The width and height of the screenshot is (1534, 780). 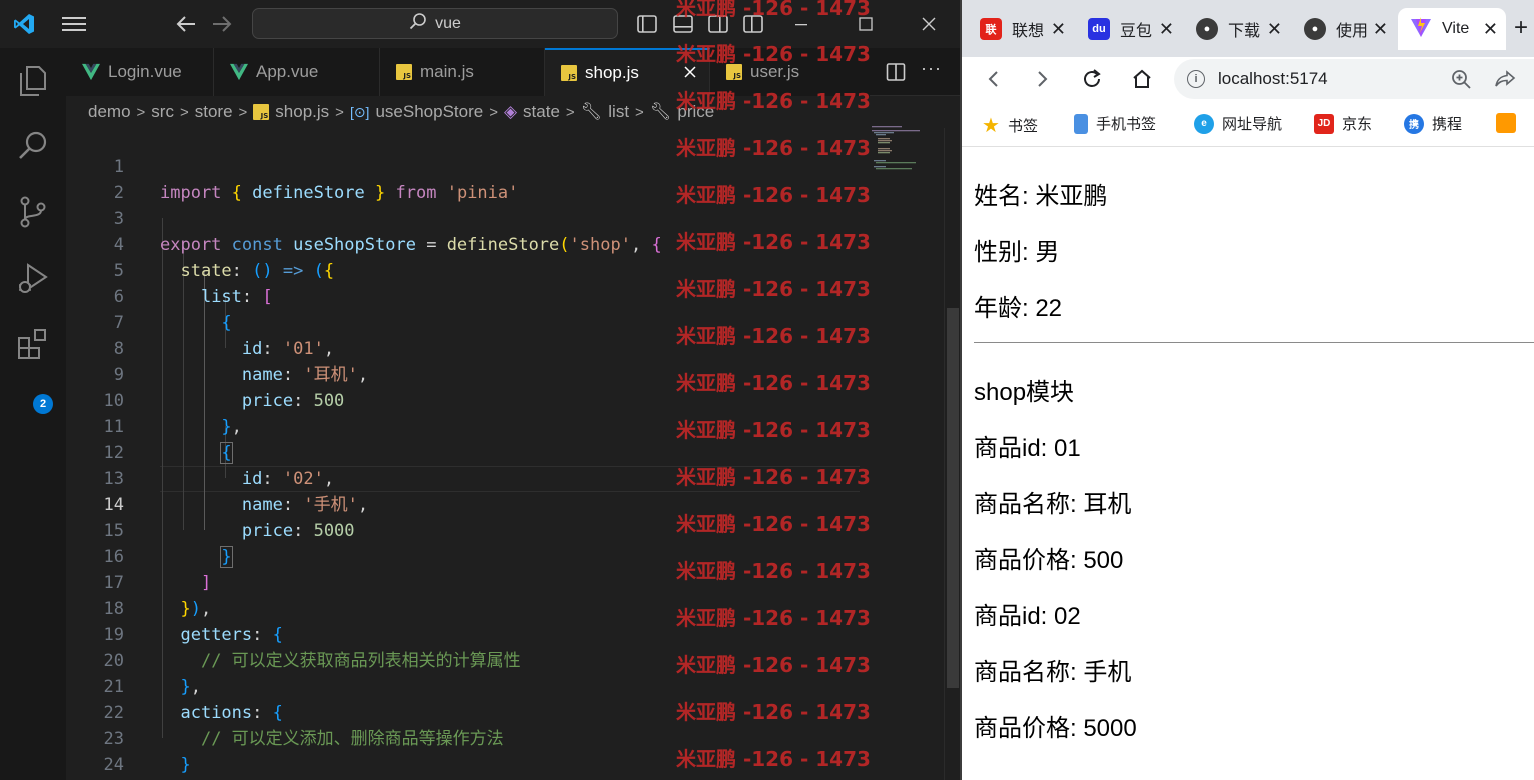 What do you see at coordinates (1521, 28) in the screenshot?
I see `new-tab-button: +` at bounding box center [1521, 28].